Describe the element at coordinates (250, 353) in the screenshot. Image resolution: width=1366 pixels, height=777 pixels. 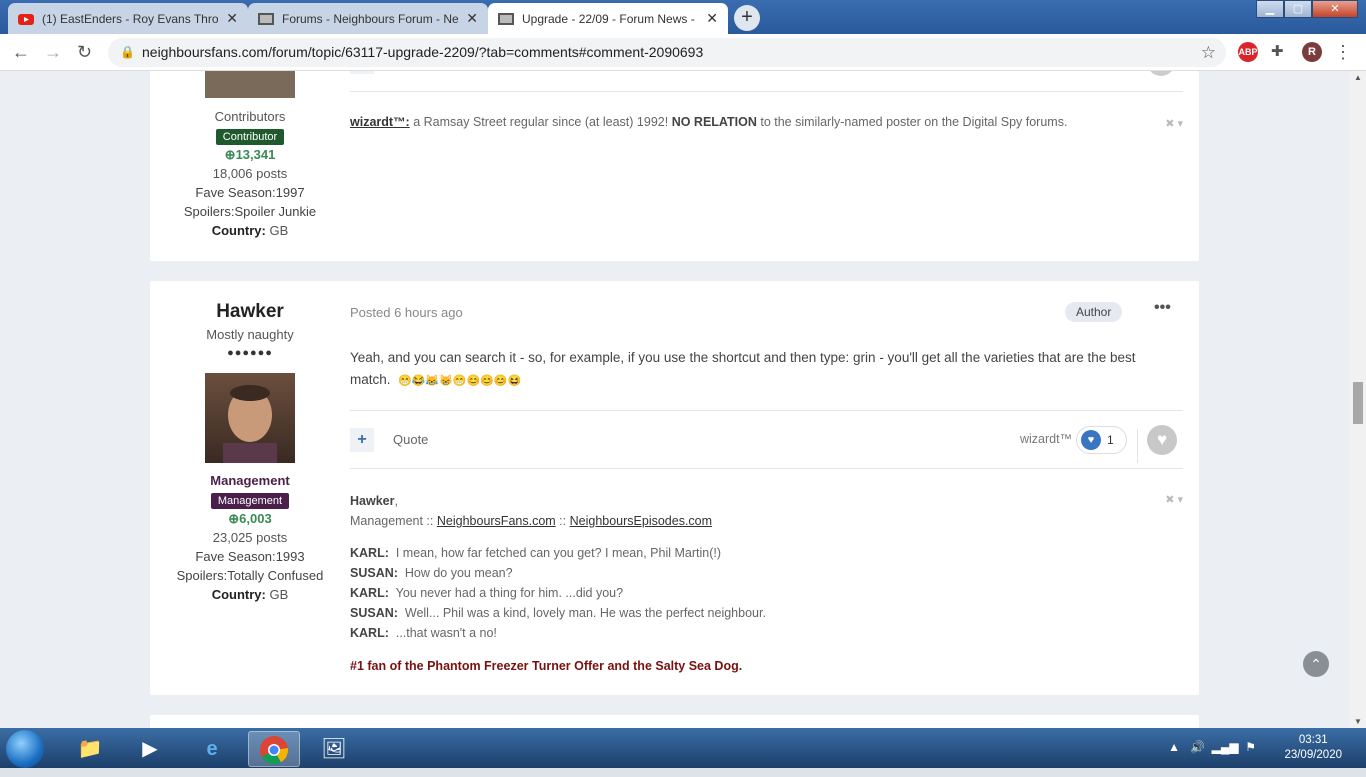
I see `rank-pips: ●●●●●●` at that location.